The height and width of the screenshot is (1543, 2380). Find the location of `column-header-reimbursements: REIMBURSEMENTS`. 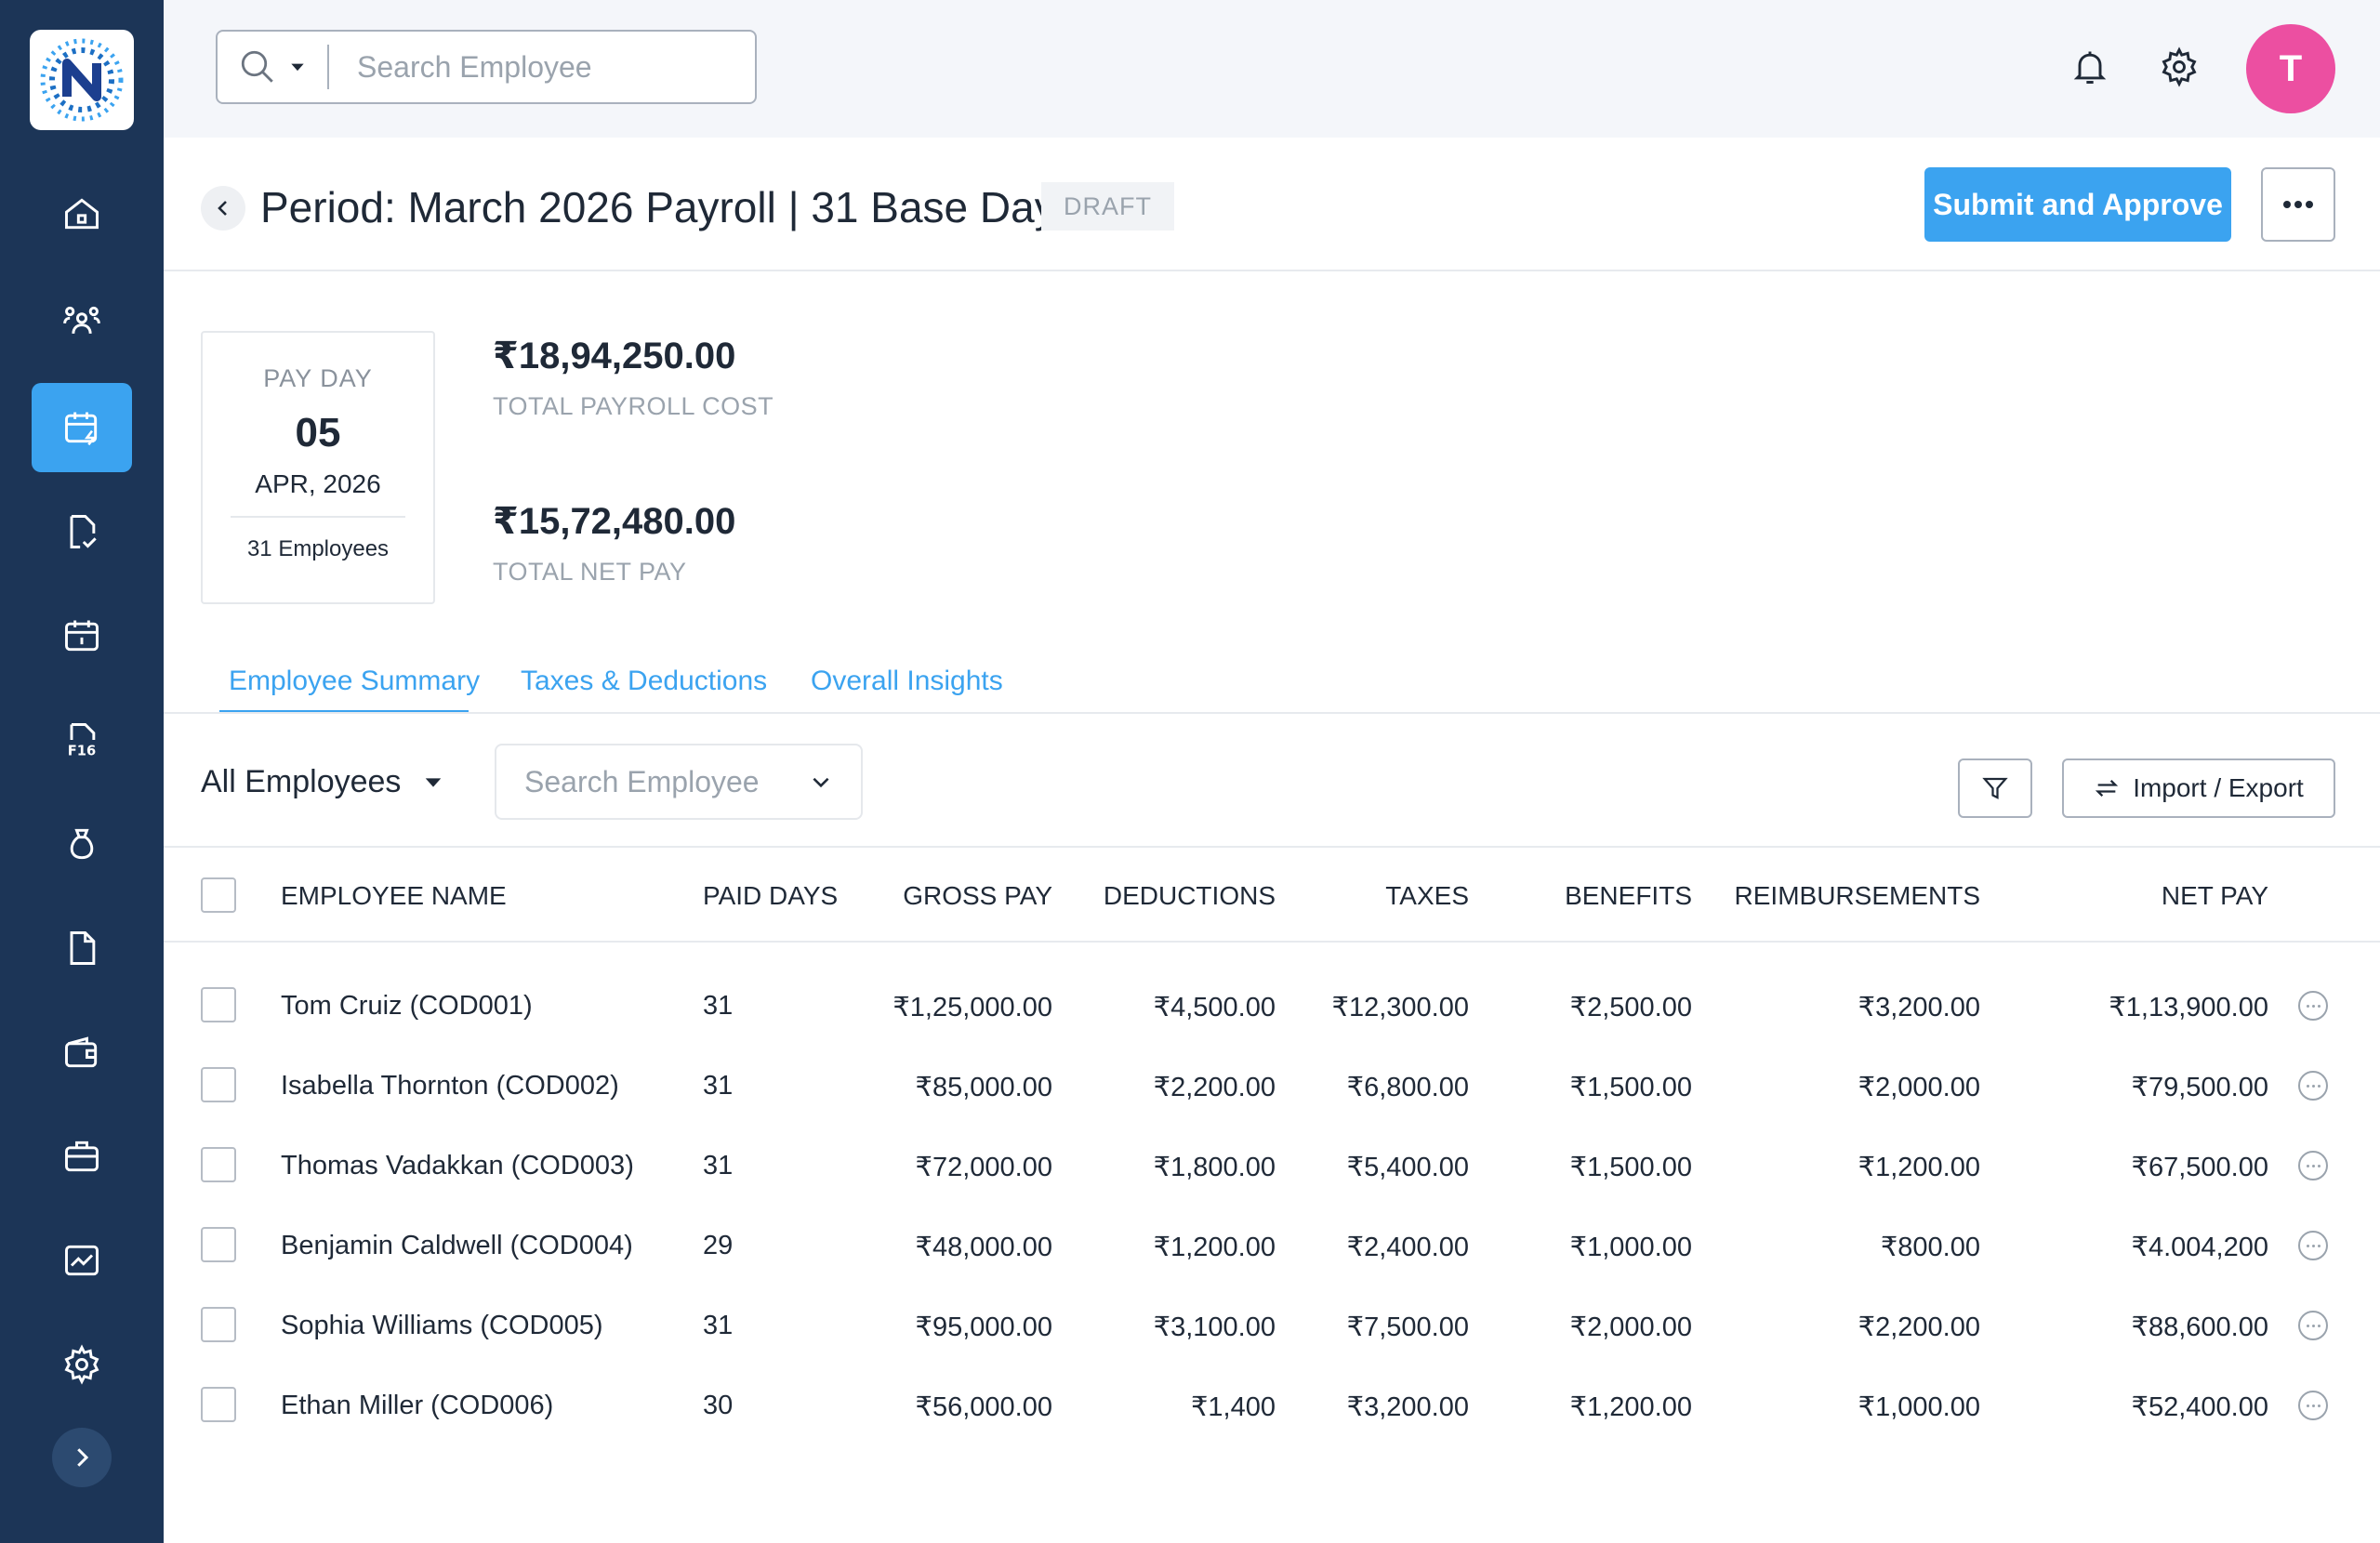

column-header-reimbursements: REIMBURSEMENTS is located at coordinates (1845, 896).